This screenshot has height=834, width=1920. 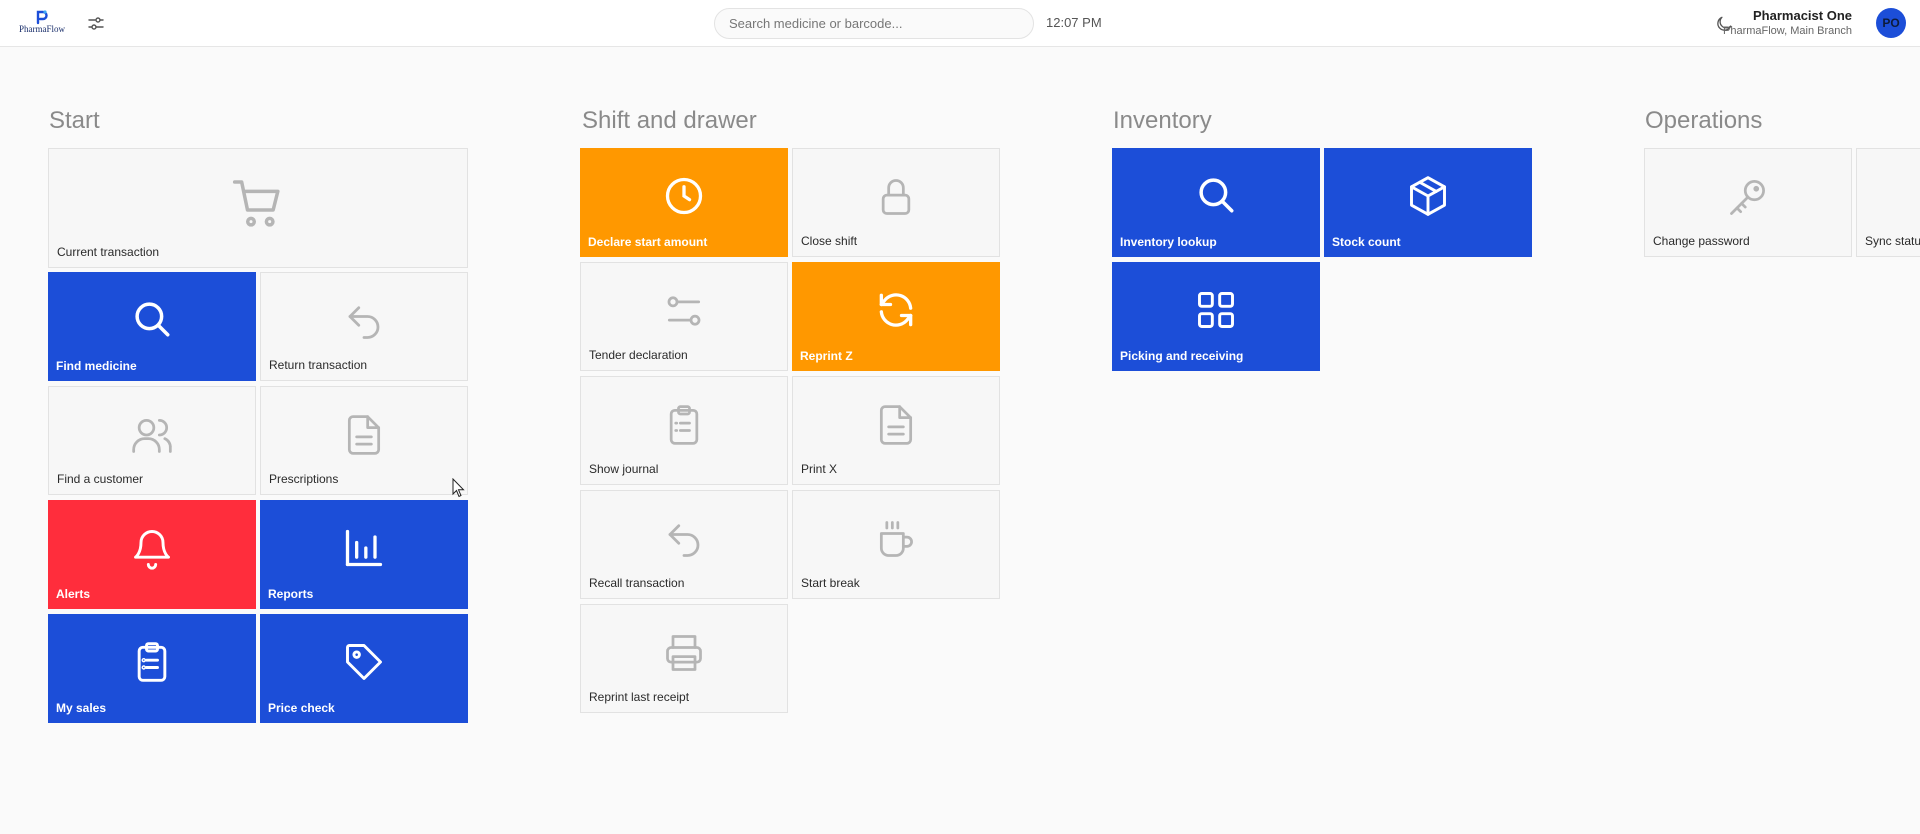 What do you see at coordinates (364, 662) in the screenshot?
I see `tag-icon` at bounding box center [364, 662].